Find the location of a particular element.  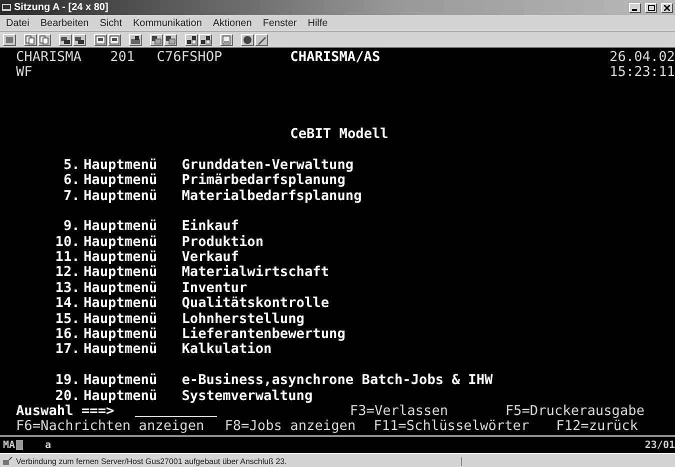

cursor-position: 23/01 is located at coordinates (659, 445).